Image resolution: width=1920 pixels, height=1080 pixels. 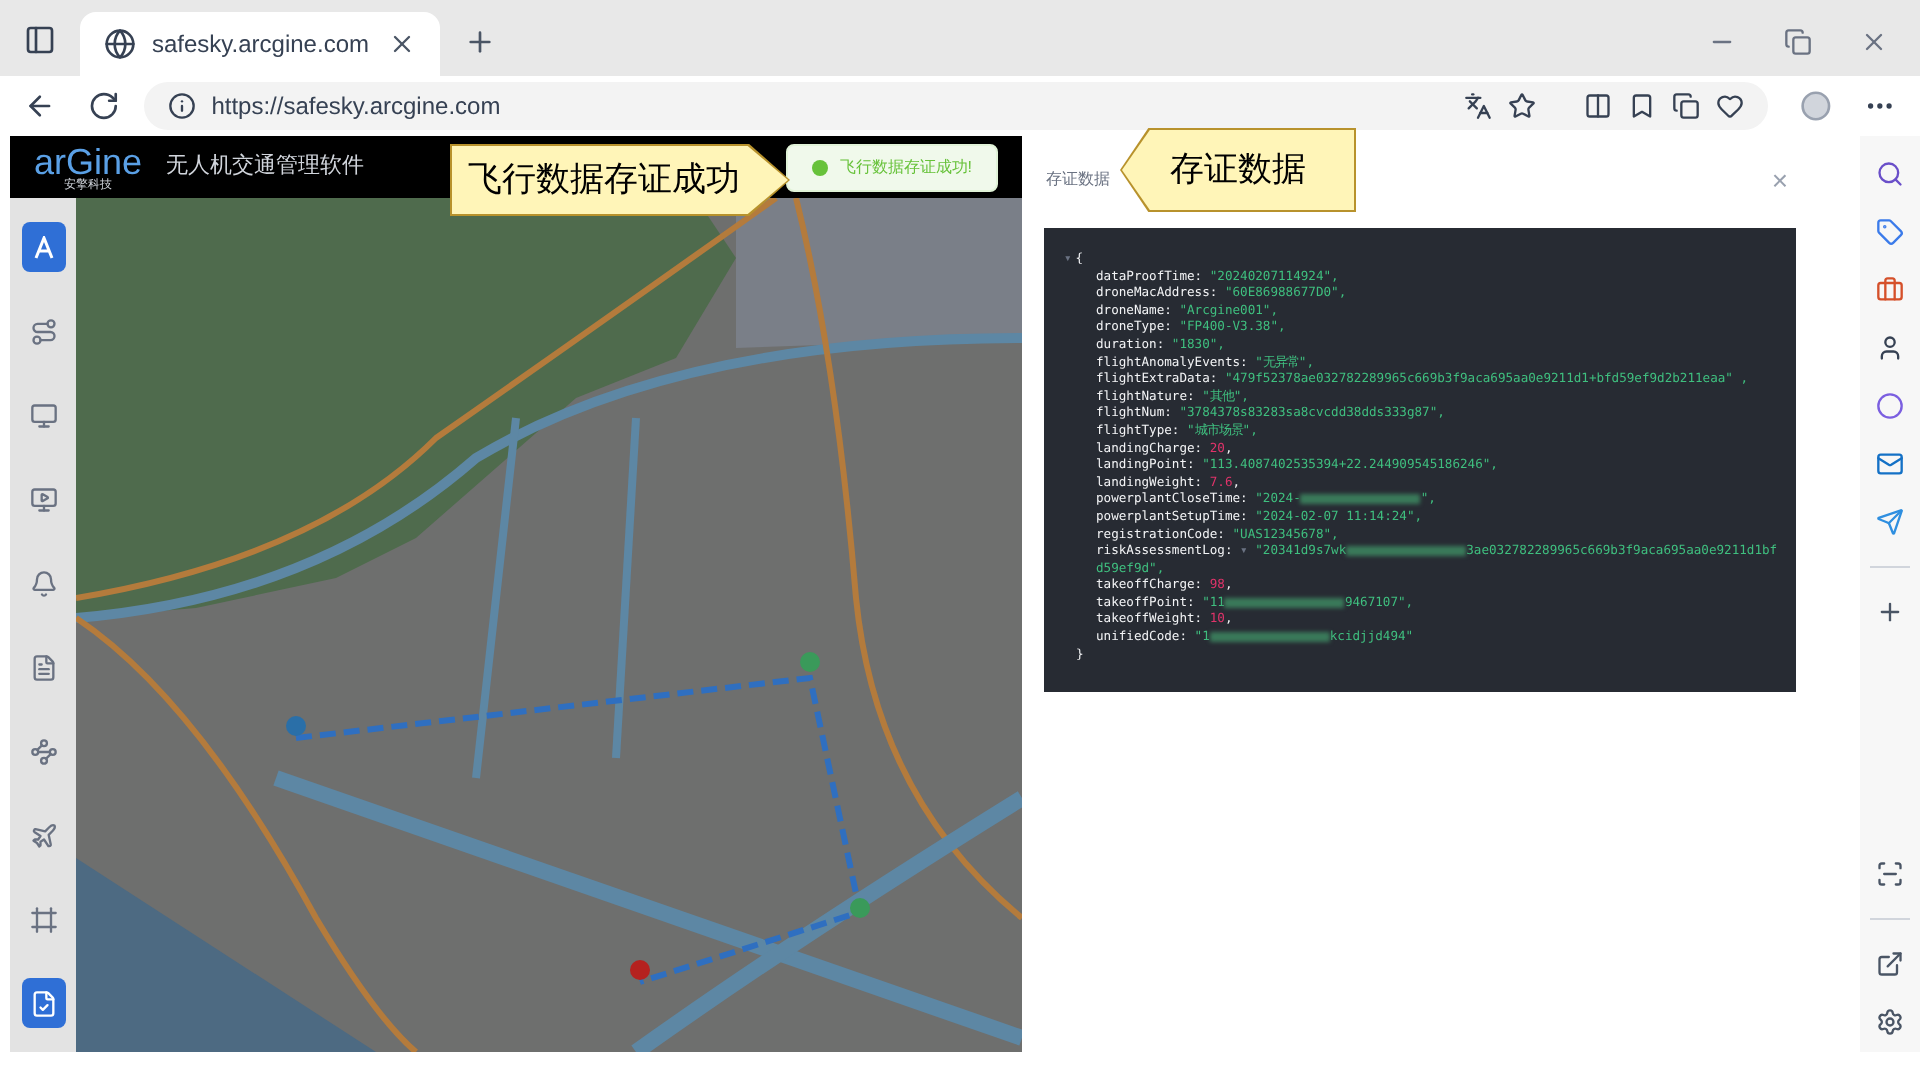 I want to click on toast-text: 飞行数据存证成功!, so click(x=905, y=167).